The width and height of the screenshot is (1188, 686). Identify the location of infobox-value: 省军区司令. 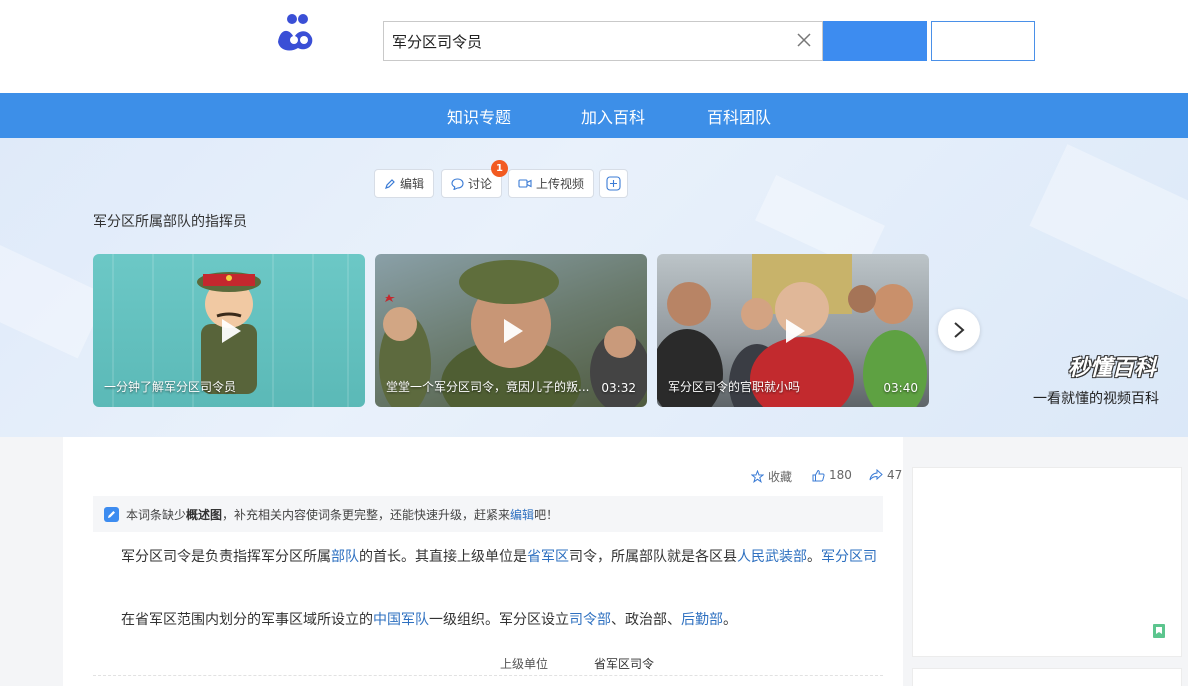
(624, 664).